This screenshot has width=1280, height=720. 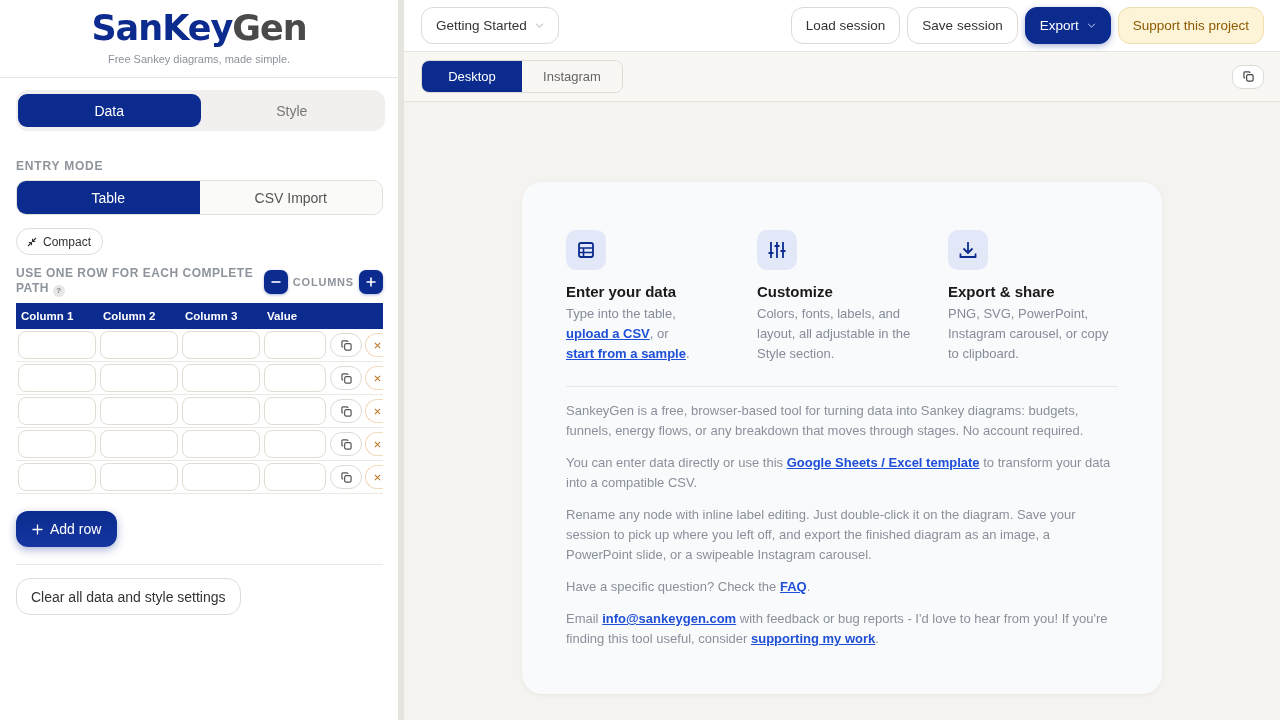 I want to click on support-button: Support this project, so click(x=1190, y=25).